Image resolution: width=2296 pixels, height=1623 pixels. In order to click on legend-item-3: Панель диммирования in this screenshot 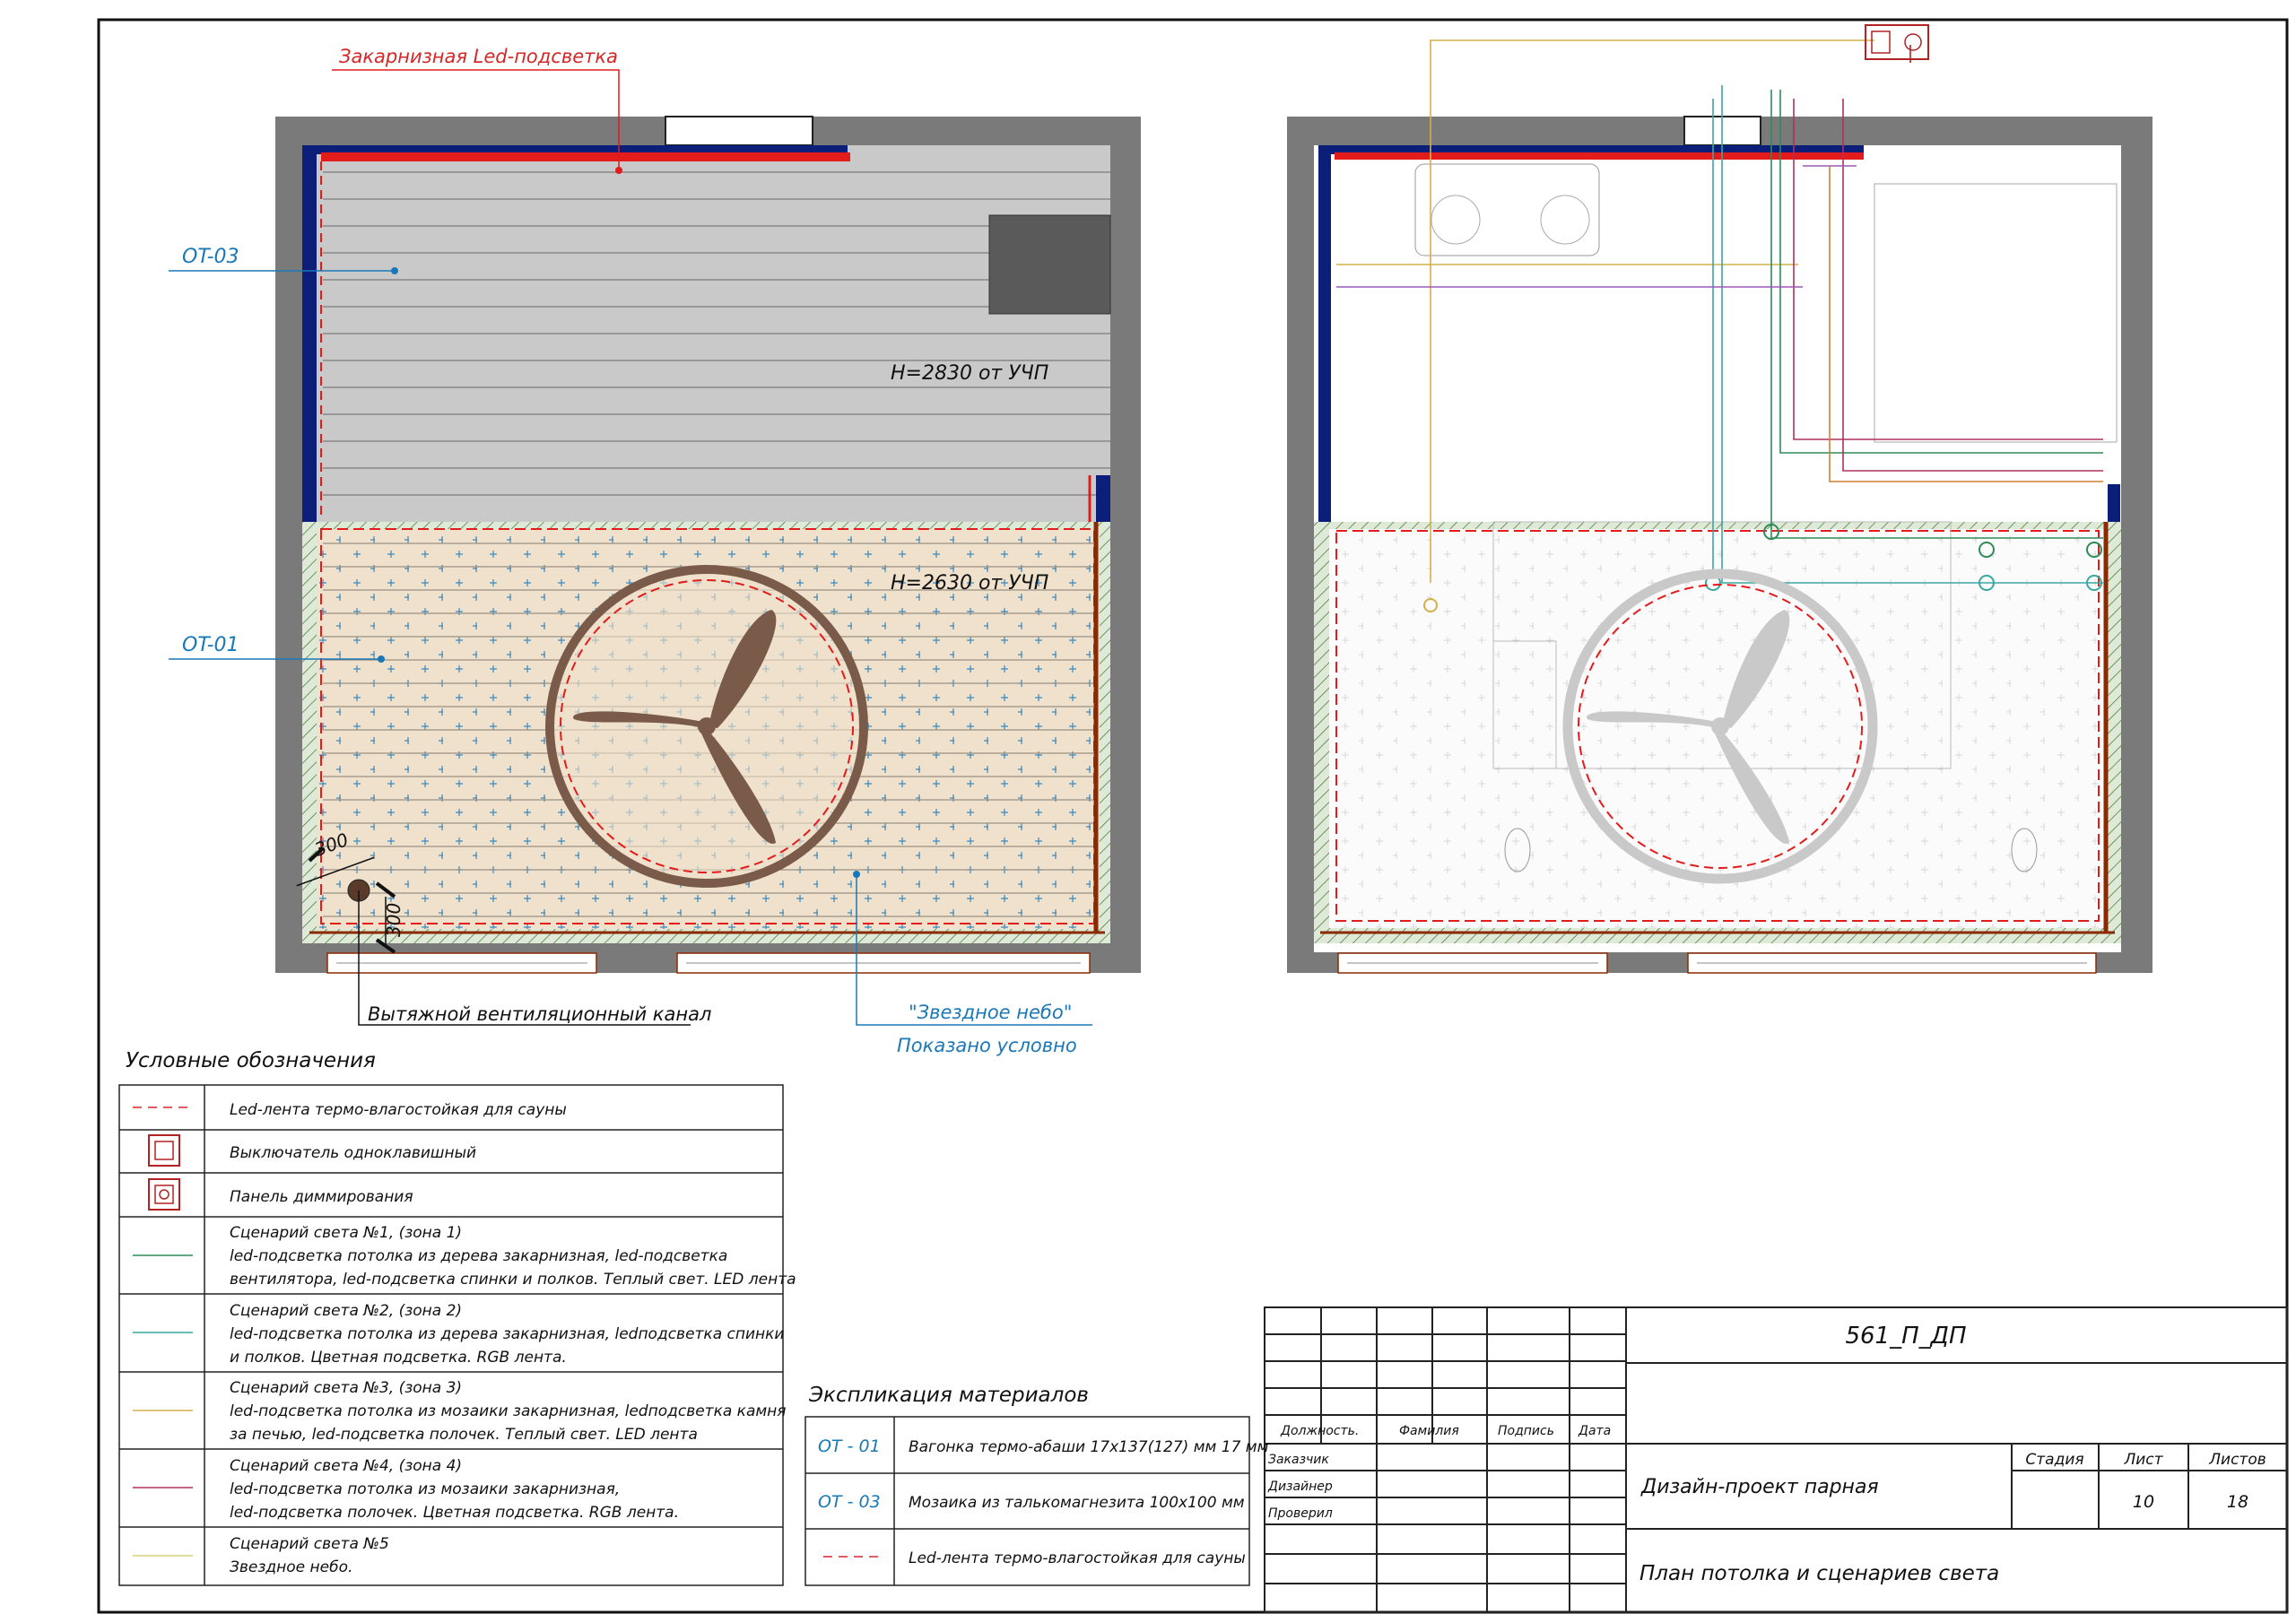, I will do `click(321, 1197)`.